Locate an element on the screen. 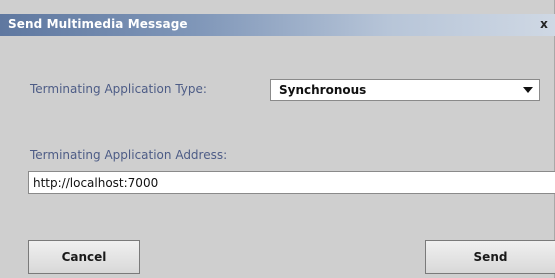  send-button: Send is located at coordinates (490, 257).